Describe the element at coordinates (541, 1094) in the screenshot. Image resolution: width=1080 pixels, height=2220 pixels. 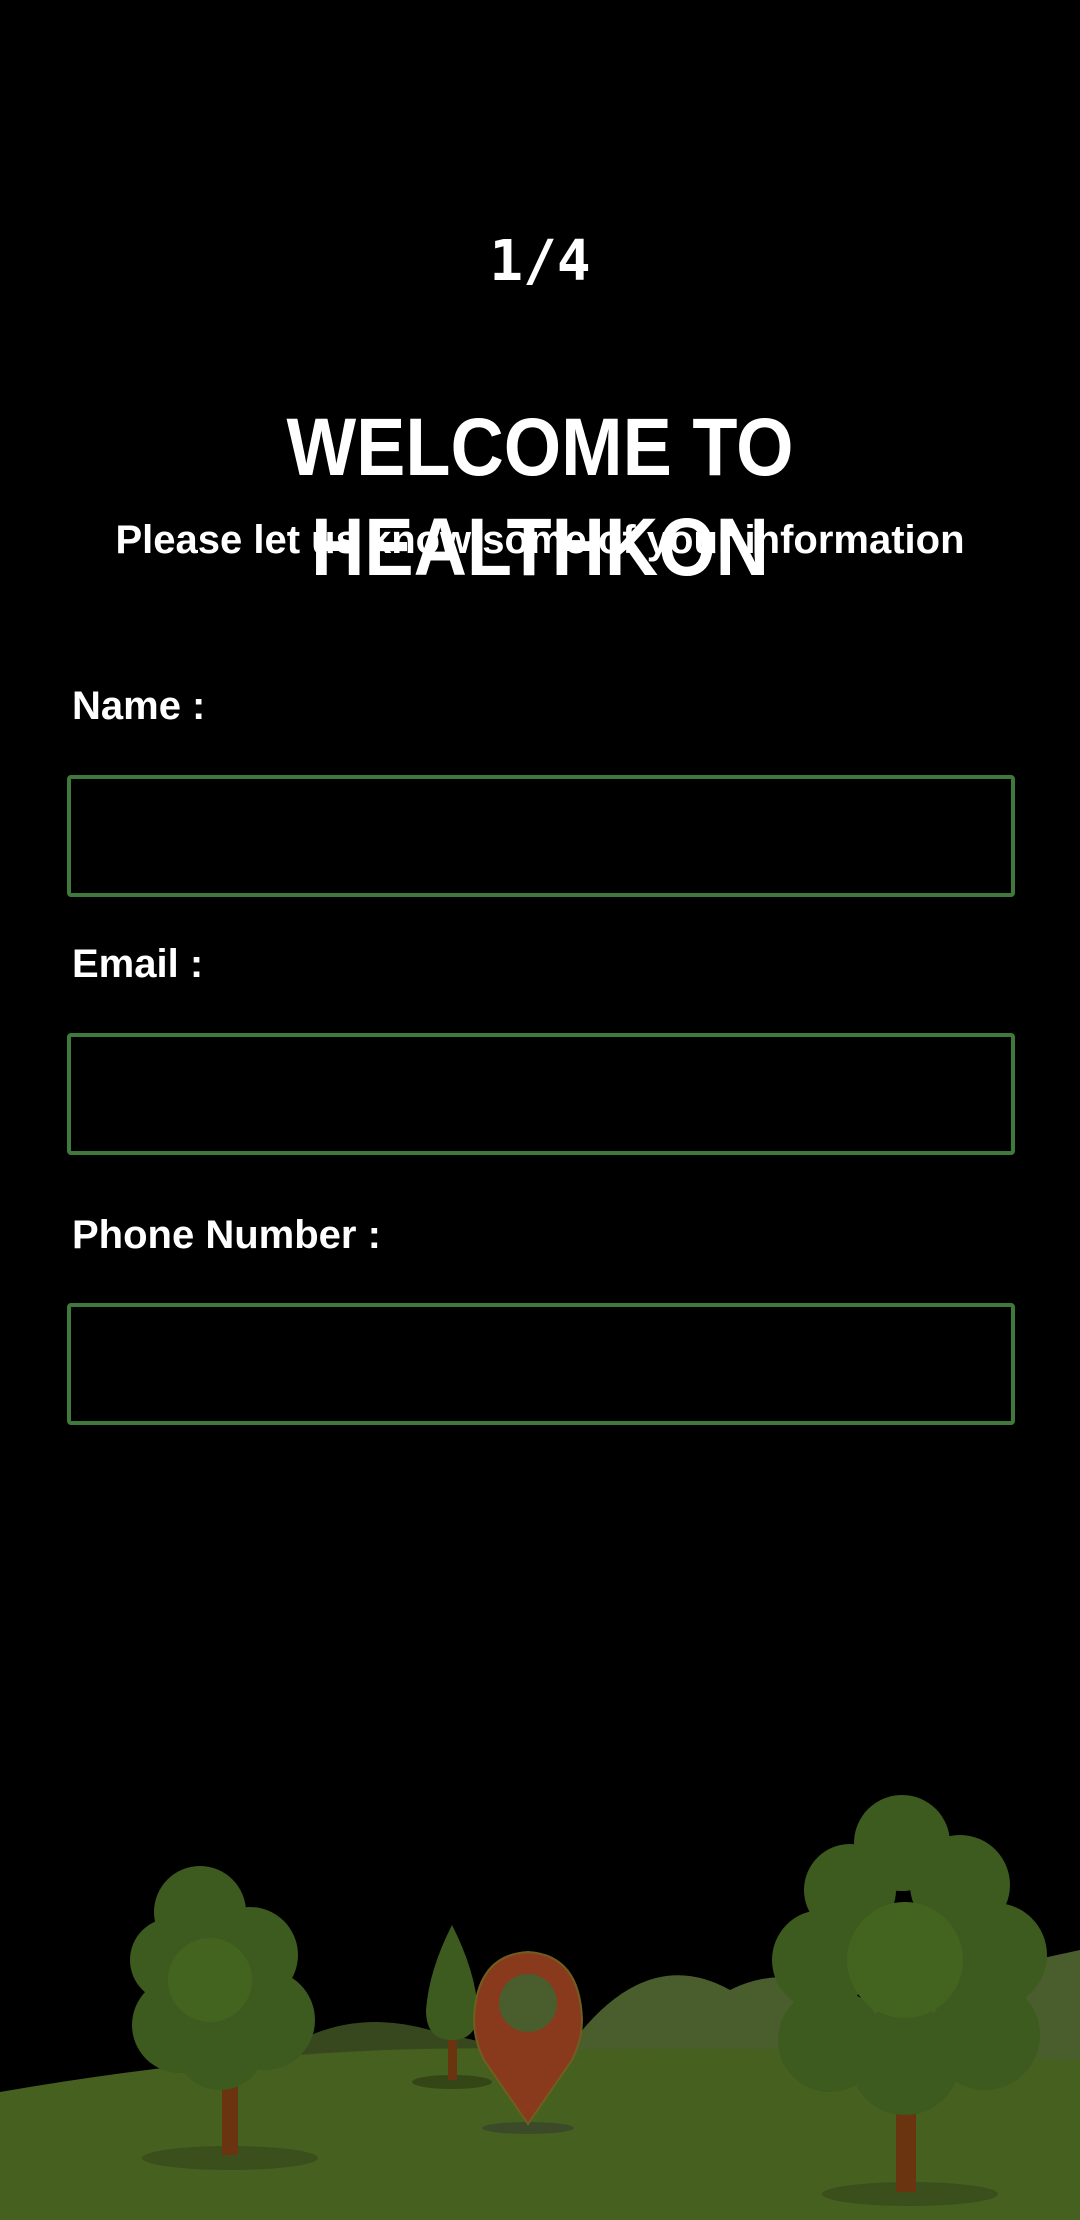
I see `email-field` at that location.